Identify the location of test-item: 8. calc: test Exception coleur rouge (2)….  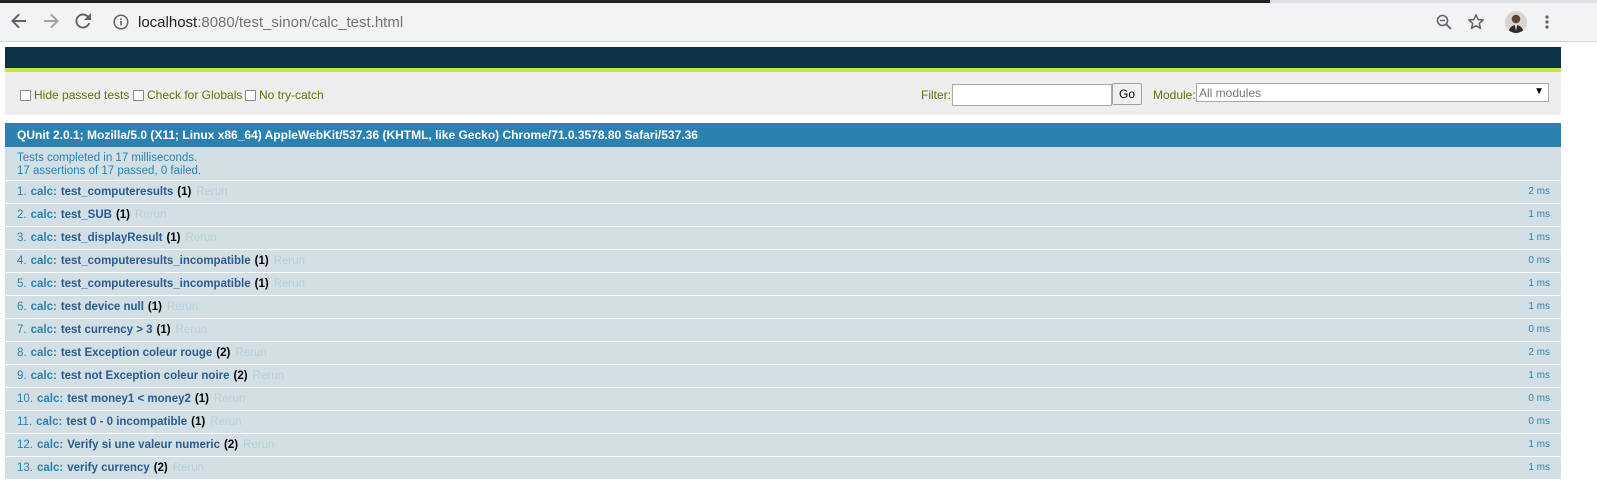
(783, 353).